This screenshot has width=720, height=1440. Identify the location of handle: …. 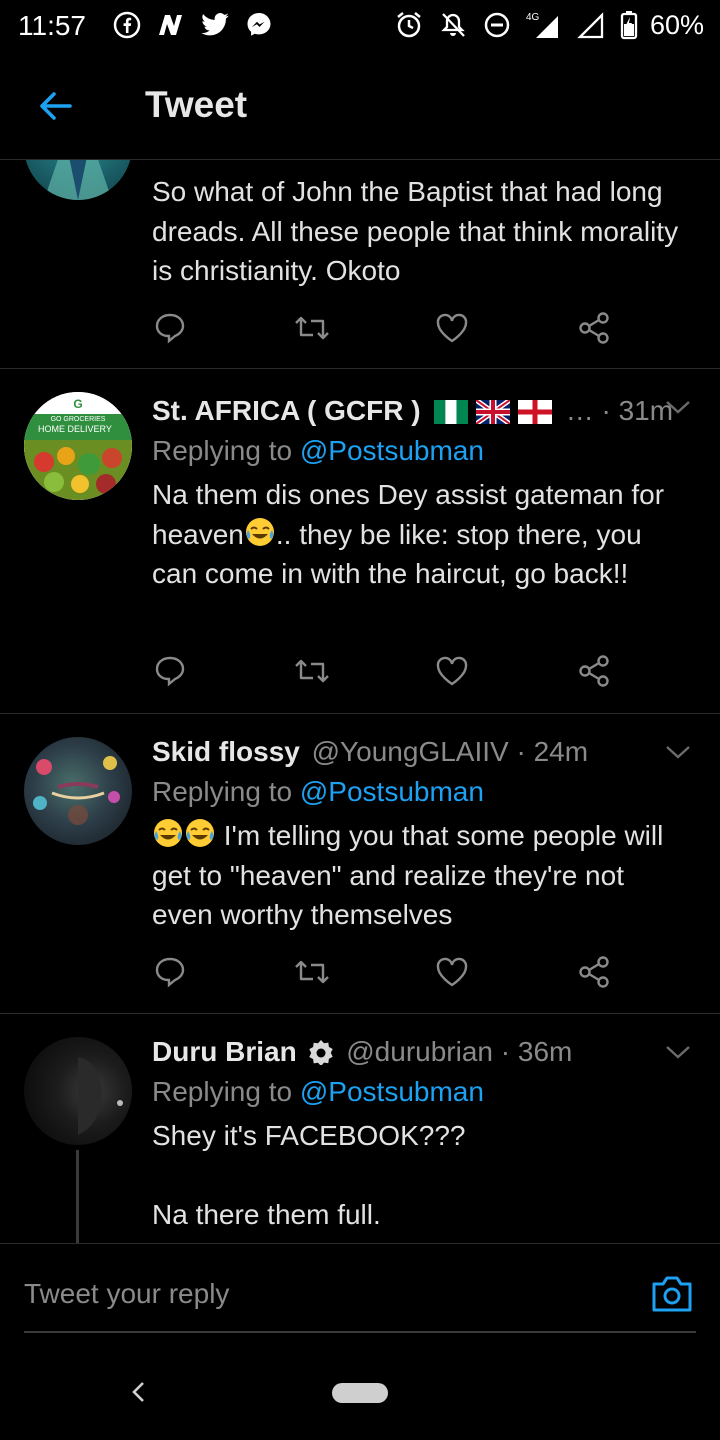
(579, 410).